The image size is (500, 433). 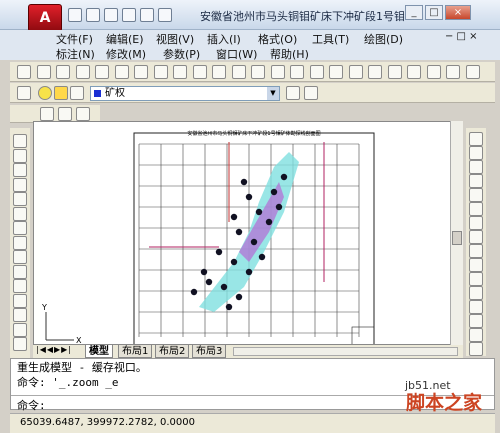 I want to click on layer-color-swatch, so click(x=97, y=93).